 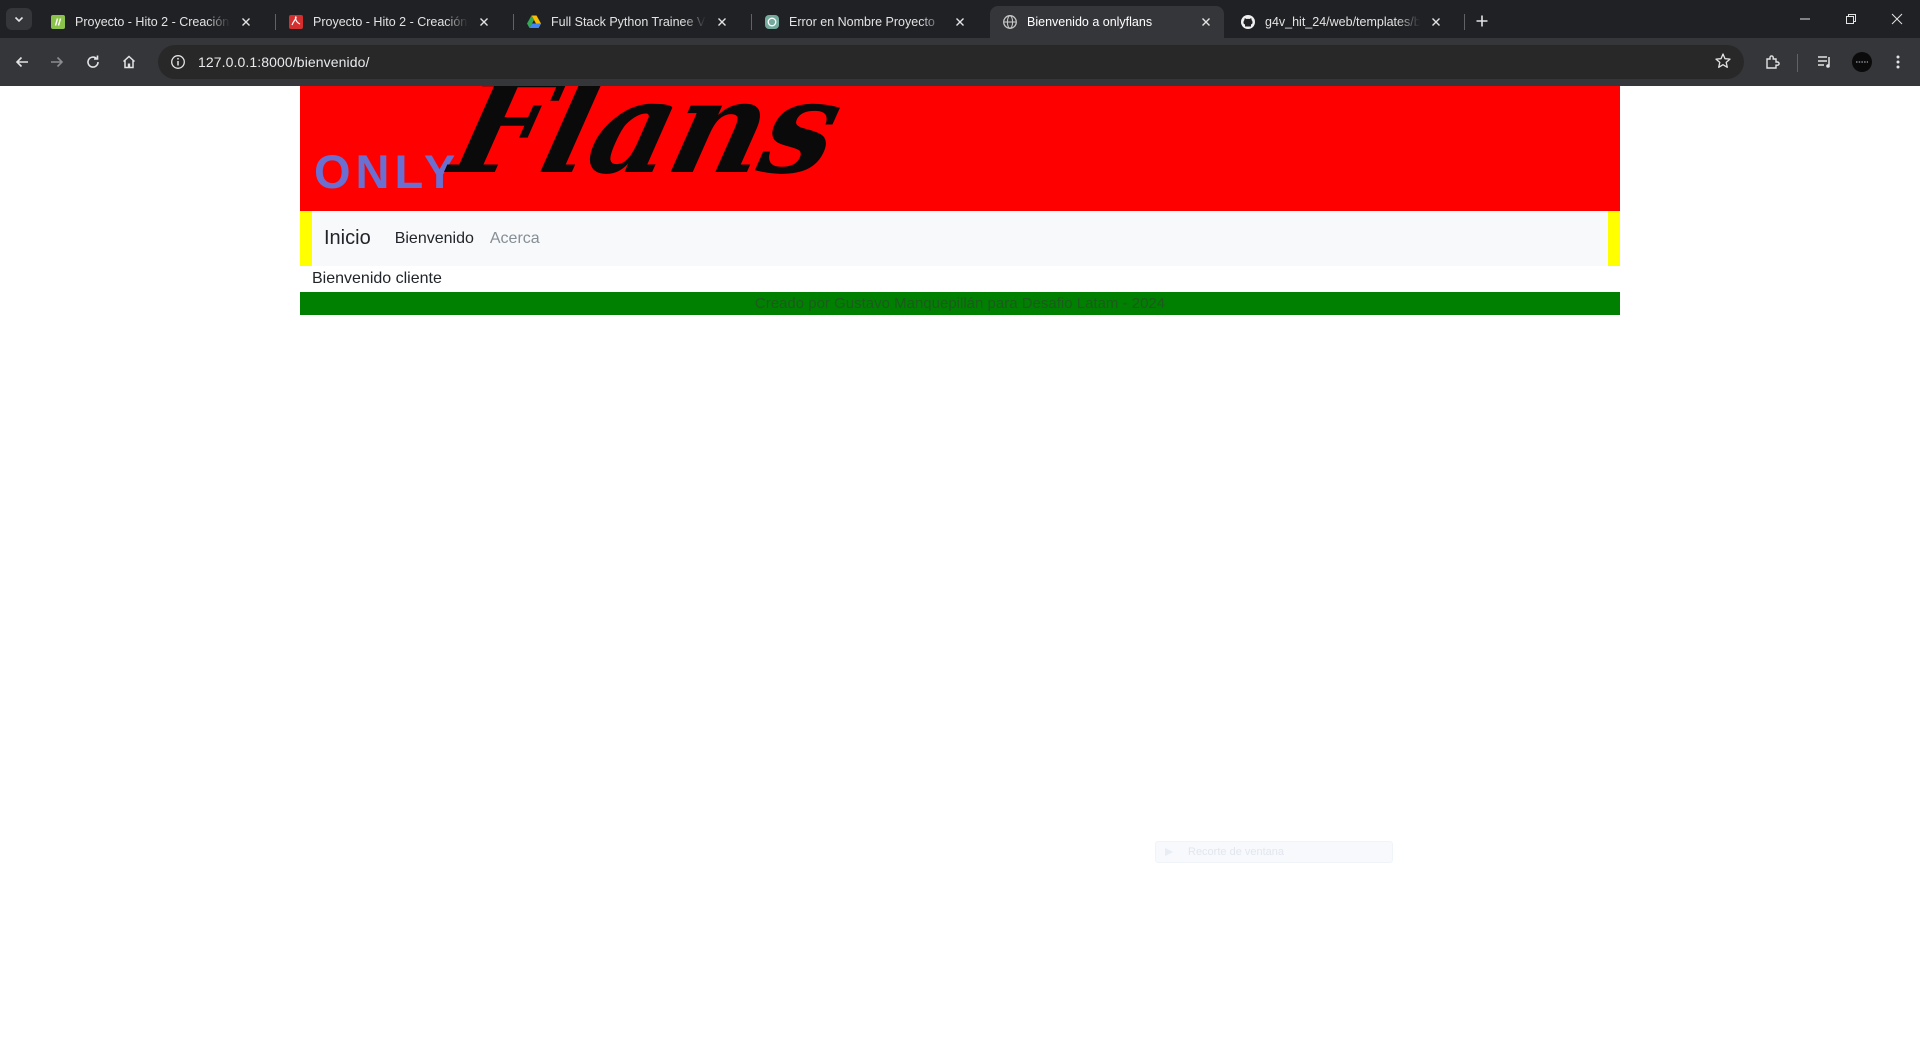 What do you see at coordinates (960, 148) in the screenshot?
I see `site-banner: ONLY Flans` at bounding box center [960, 148].